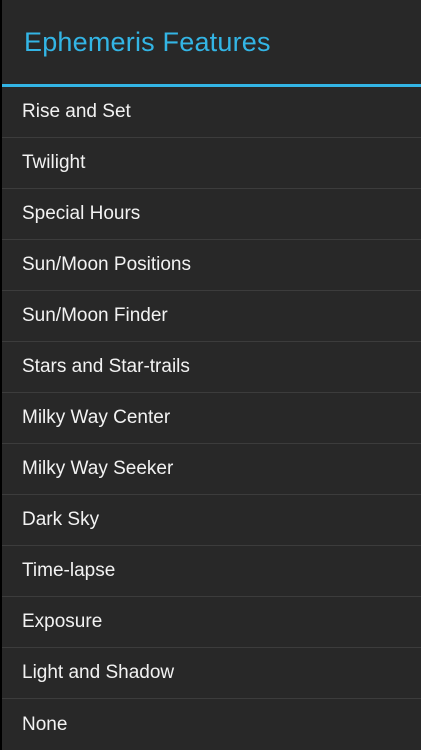  I want to click on option-milky-way-center: Milky Way Center, so click(211, 418).